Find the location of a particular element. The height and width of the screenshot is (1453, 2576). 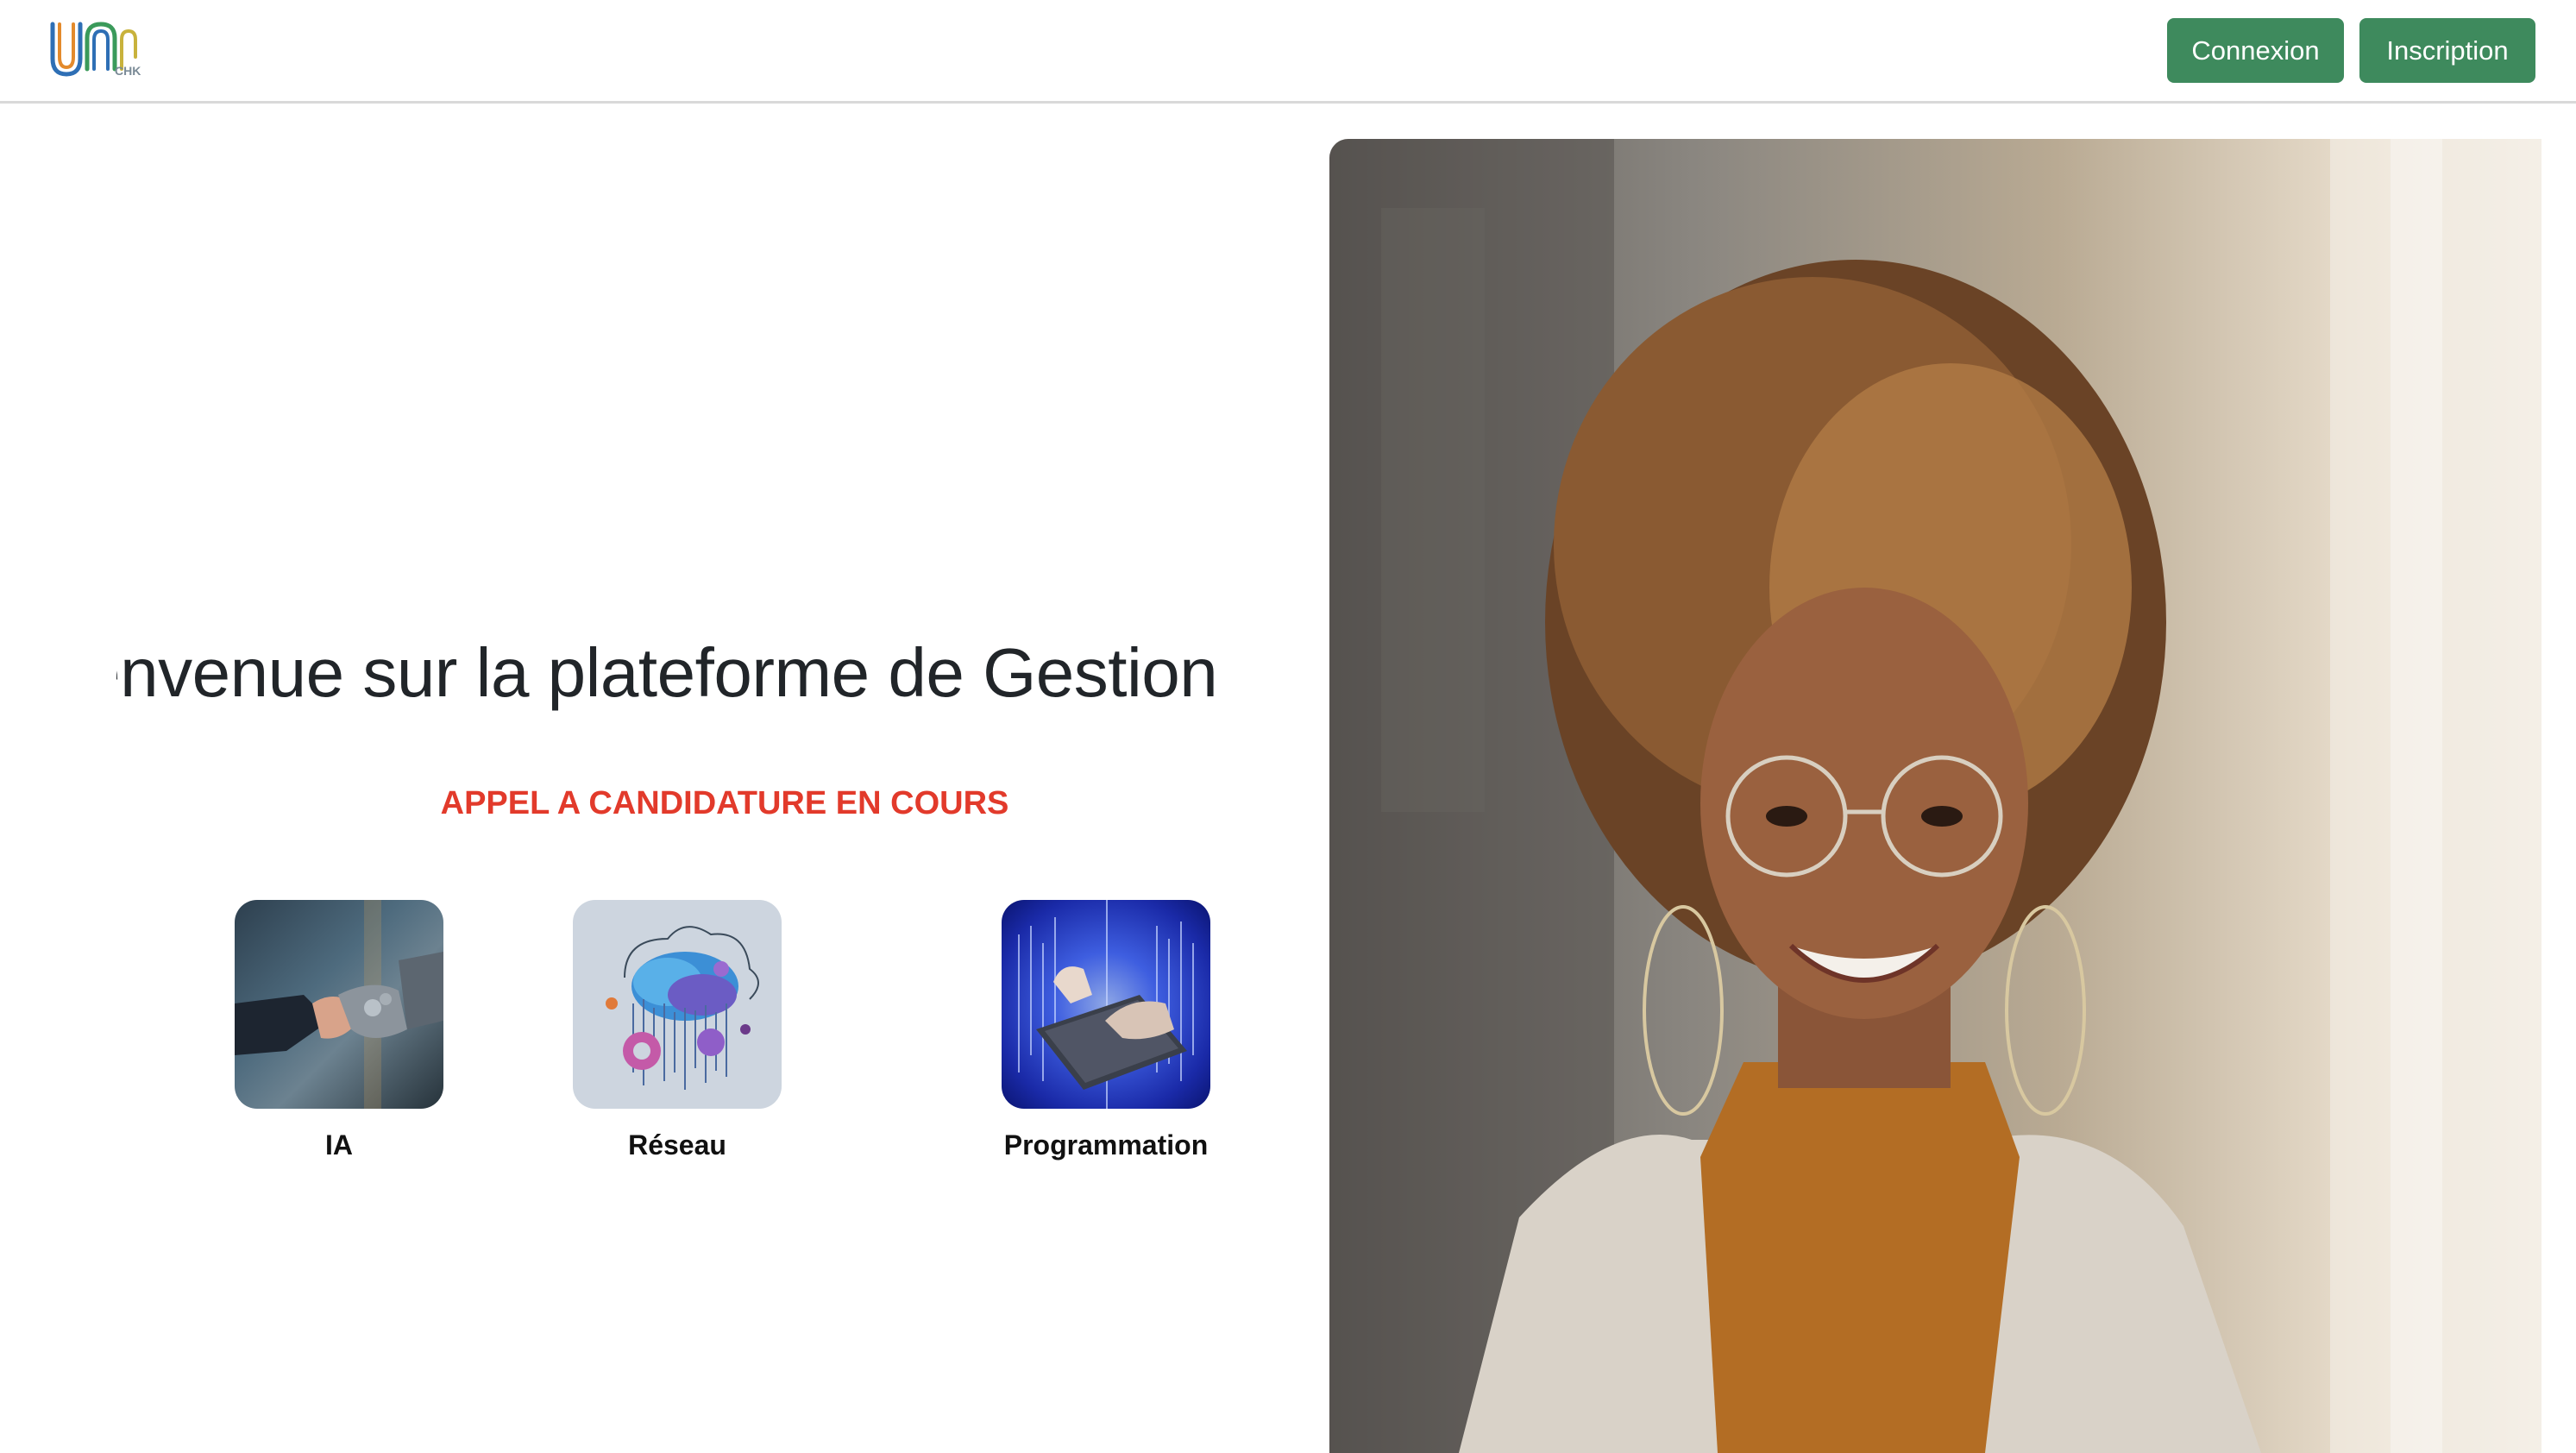

logo-text: CHK is located at coordinates (128, 71).